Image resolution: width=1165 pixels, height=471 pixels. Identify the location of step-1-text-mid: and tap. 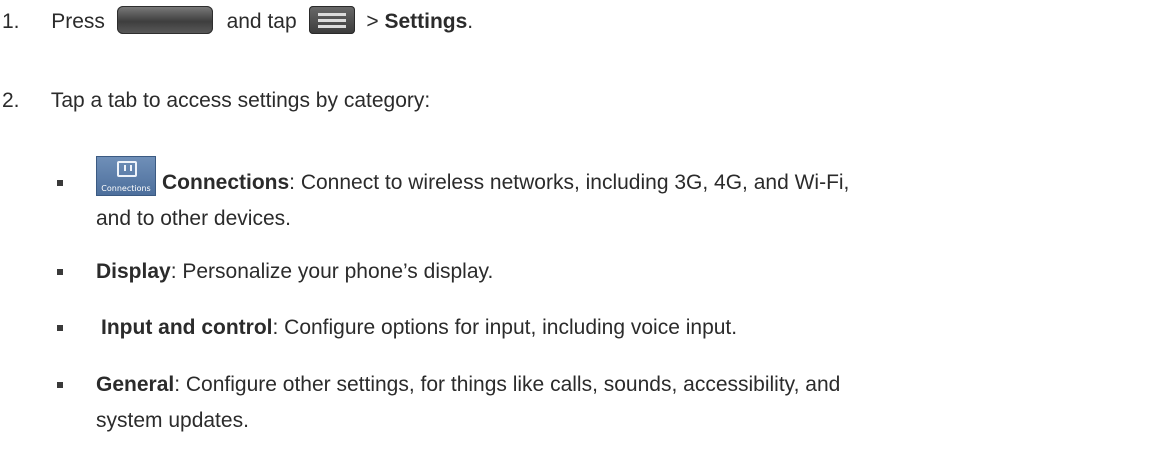
(261, 21).